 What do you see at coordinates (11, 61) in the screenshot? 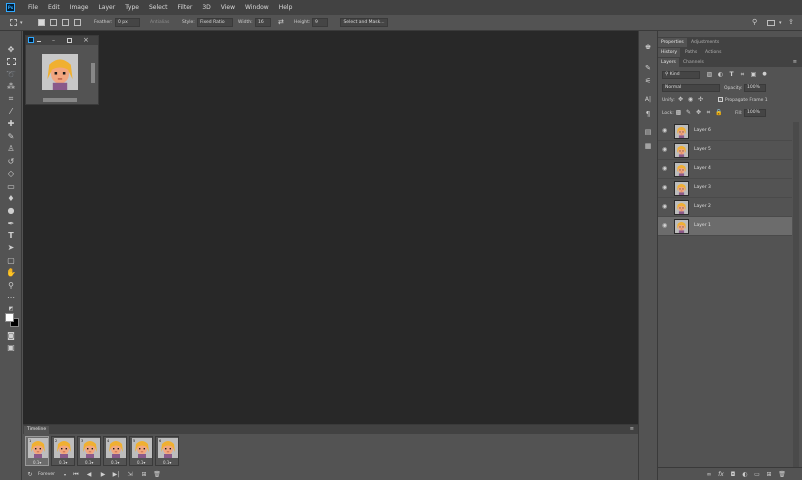
I see `marquee-tool-icon` at bounding box center [11, 61].